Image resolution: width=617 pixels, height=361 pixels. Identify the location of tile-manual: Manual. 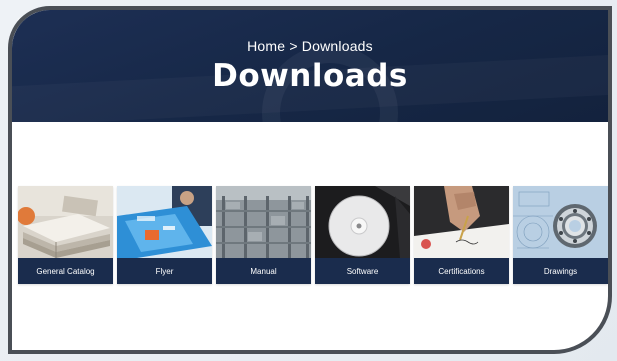
(263, 235).